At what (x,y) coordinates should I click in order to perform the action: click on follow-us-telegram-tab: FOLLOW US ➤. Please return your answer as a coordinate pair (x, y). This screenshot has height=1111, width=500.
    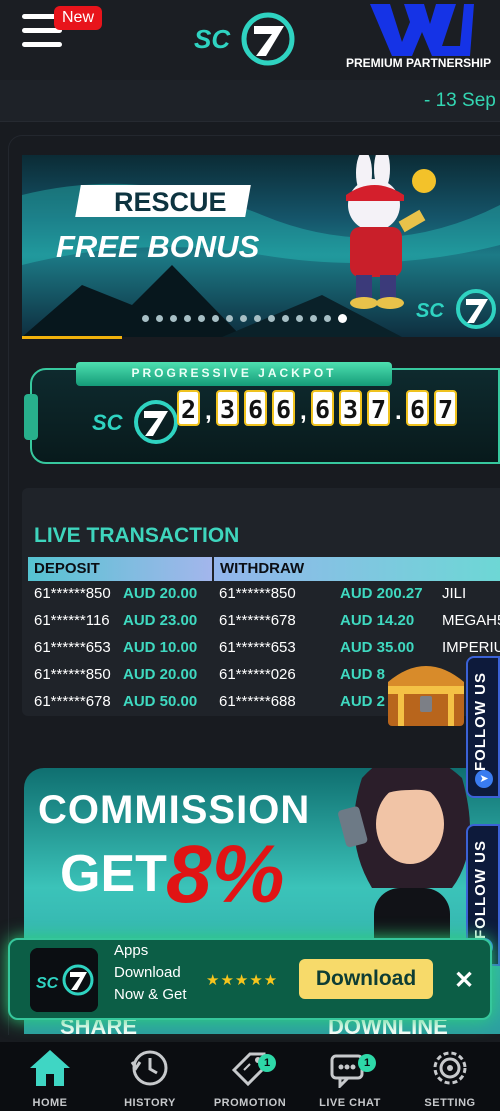
    Looking at the image, I should click on (483, 727).